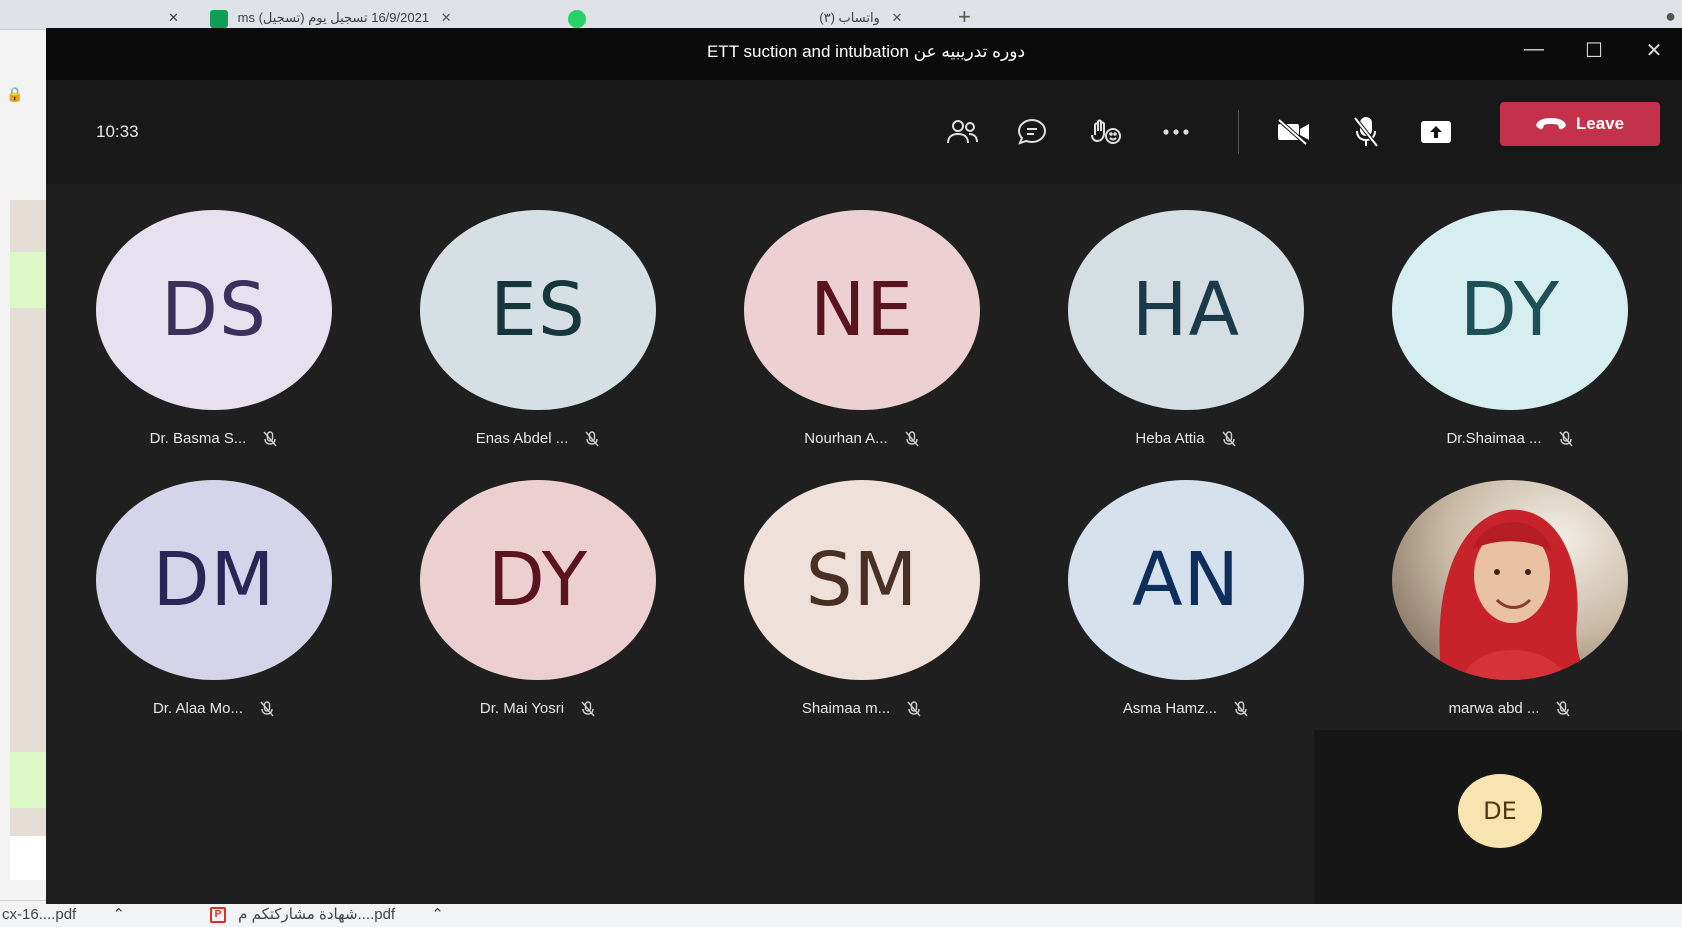 Image resolution: width=1682 pixels, height=927 pixels. Describe the element at coordinates (173, 18) in the screenshot. I see `browser-tab-close-prev: ✕` at that location.